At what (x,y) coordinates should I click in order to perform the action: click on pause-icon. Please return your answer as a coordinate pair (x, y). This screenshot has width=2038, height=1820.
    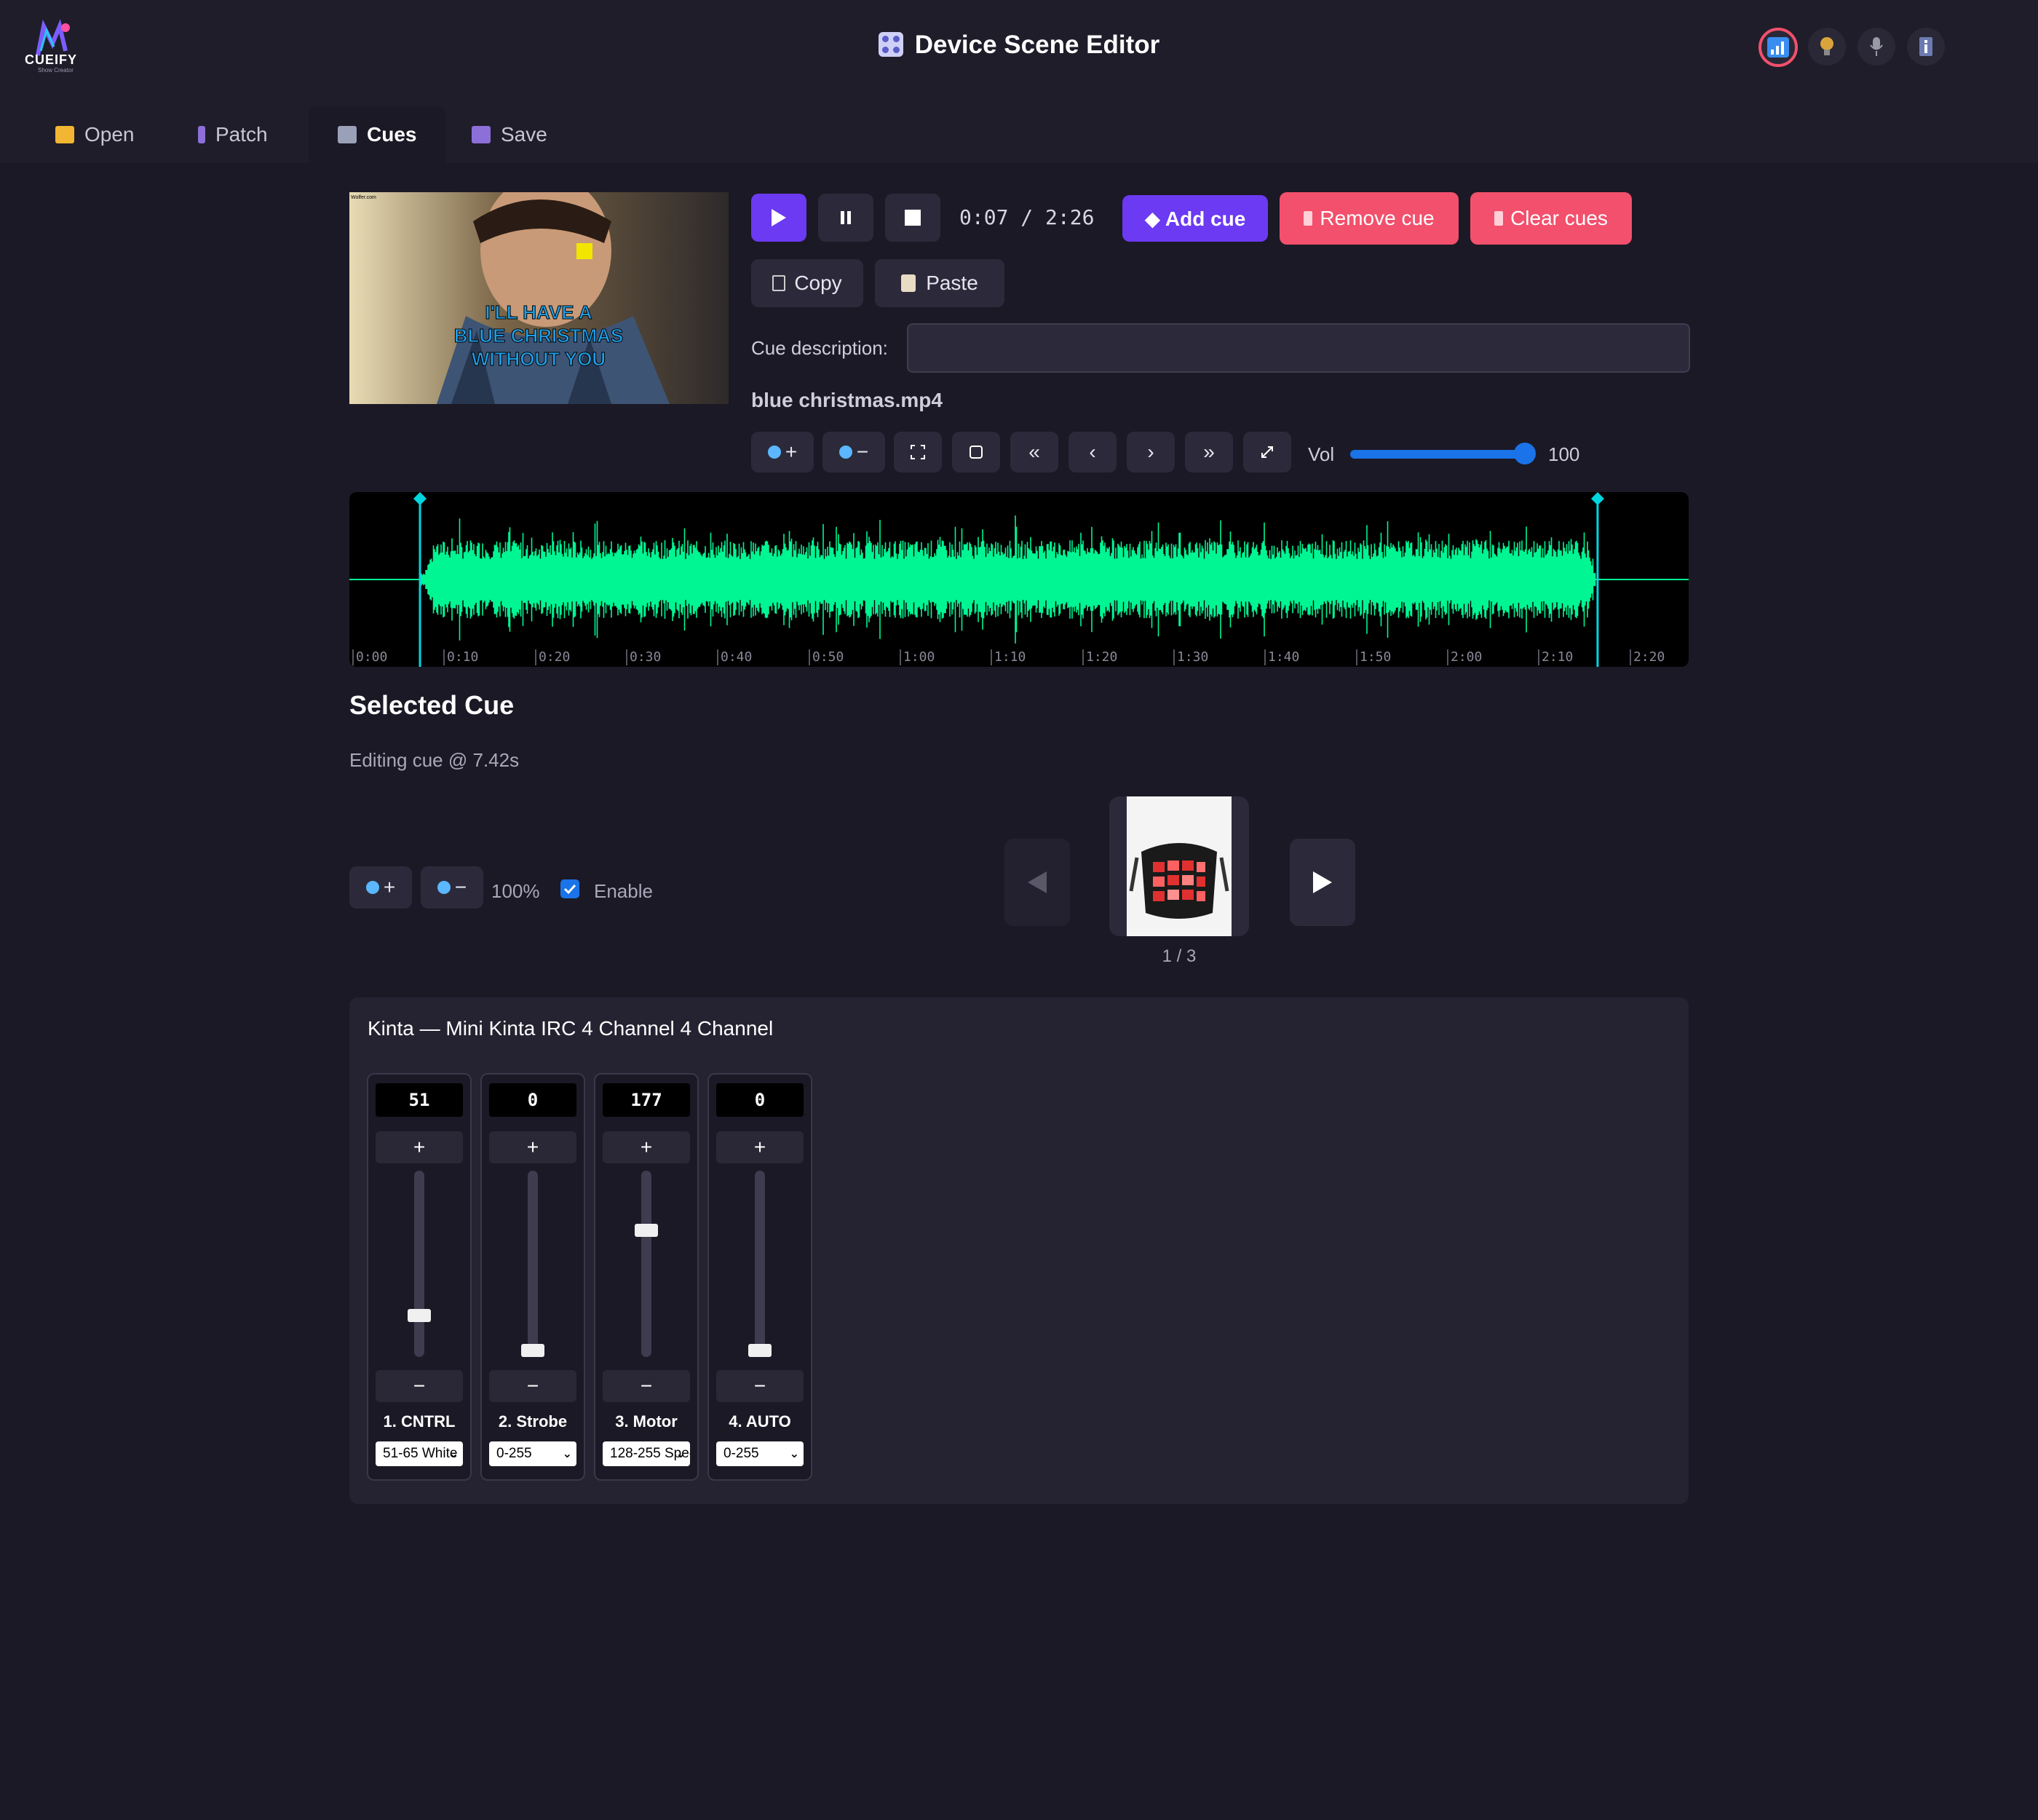
    Looking at the image, I should click on (846, 217).